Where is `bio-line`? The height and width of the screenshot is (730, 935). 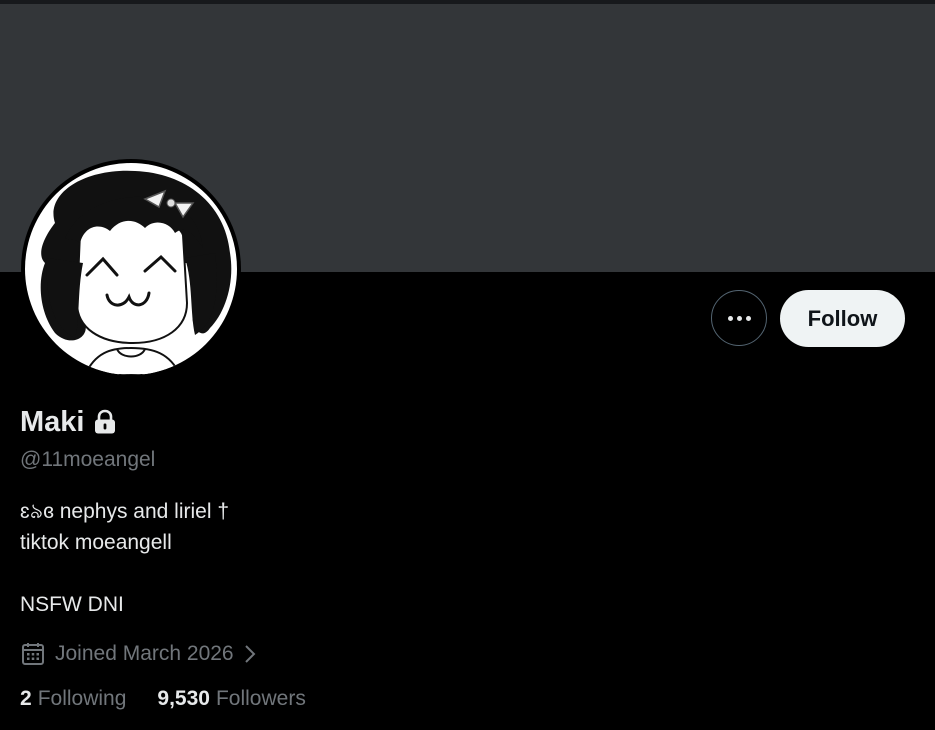
bio-line is located at coordinates (124, 573).